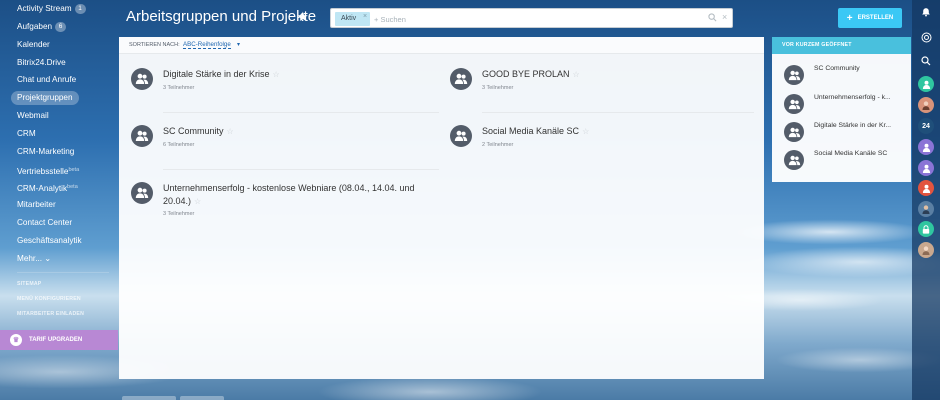  I want to click on menu-item-contact-center: Contact Center, so click(44, 223).